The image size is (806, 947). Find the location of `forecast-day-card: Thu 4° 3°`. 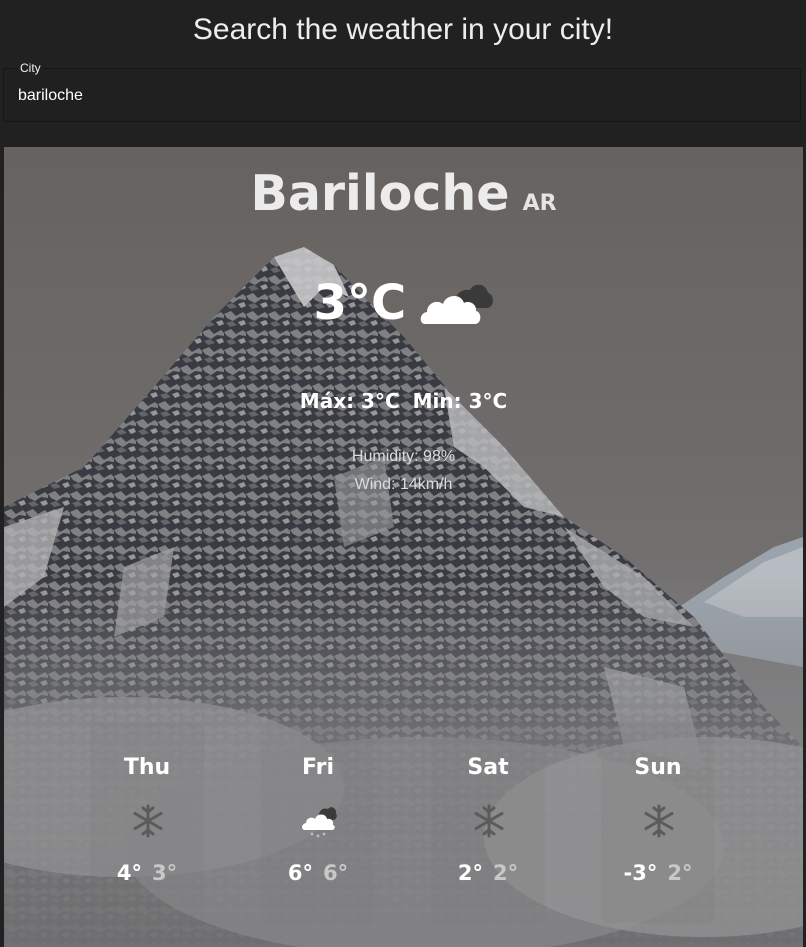

forecast-day-card: Thu 4° 3° is located at coordinates (147, 823).